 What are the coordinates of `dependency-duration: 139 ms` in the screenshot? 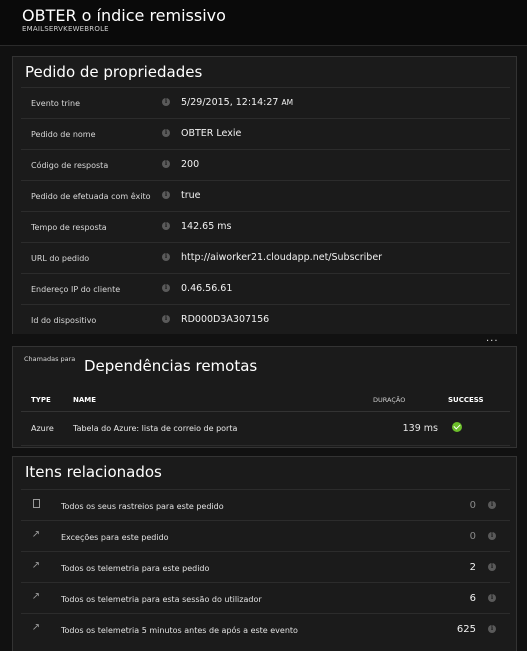 It's located at (410, 428).